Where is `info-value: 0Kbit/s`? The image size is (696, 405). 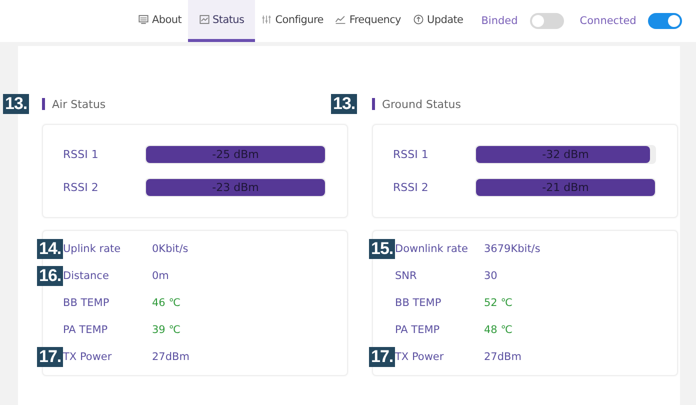 info-value: 0Kbit/s is located at coordinates (170, 248).